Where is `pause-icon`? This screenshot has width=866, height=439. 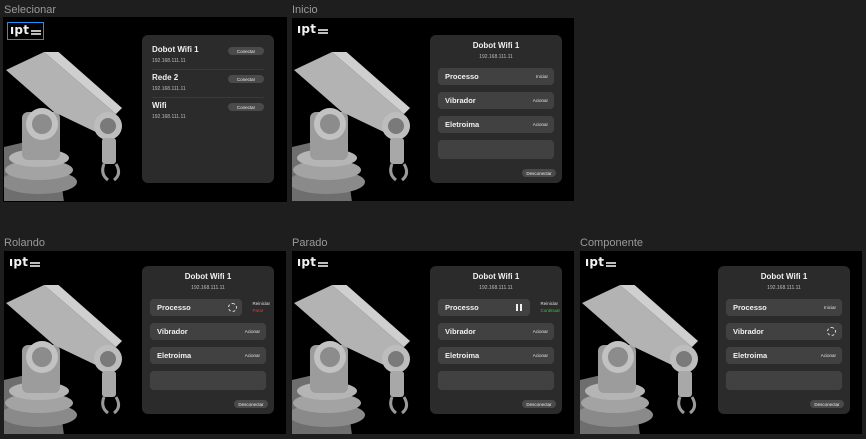
pause-icon is located at coordinates (519, 307).